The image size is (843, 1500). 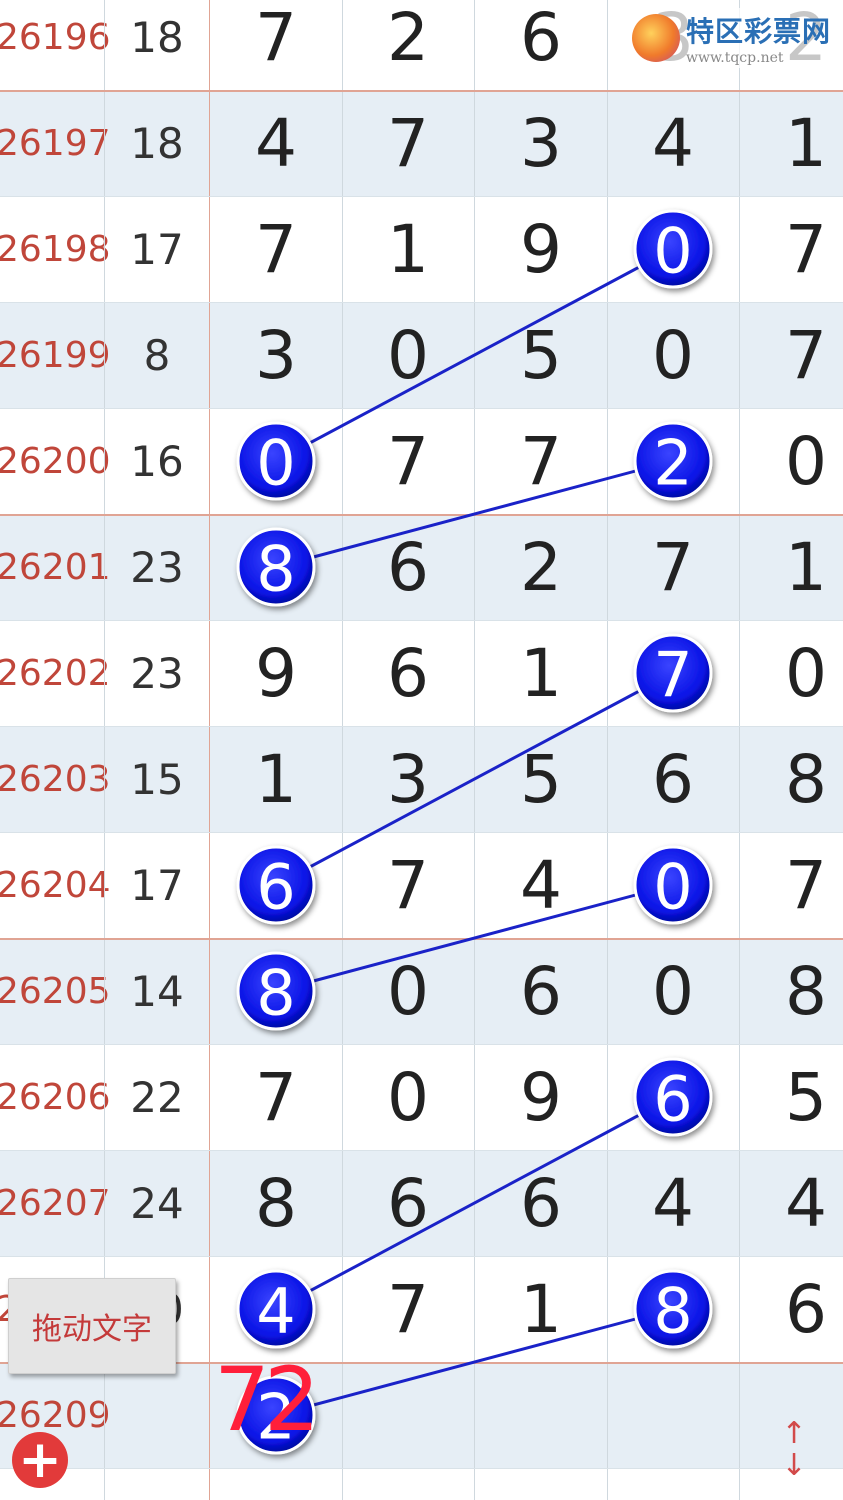 I want to click on logo-badge-icon, so click(x=655, y=38).